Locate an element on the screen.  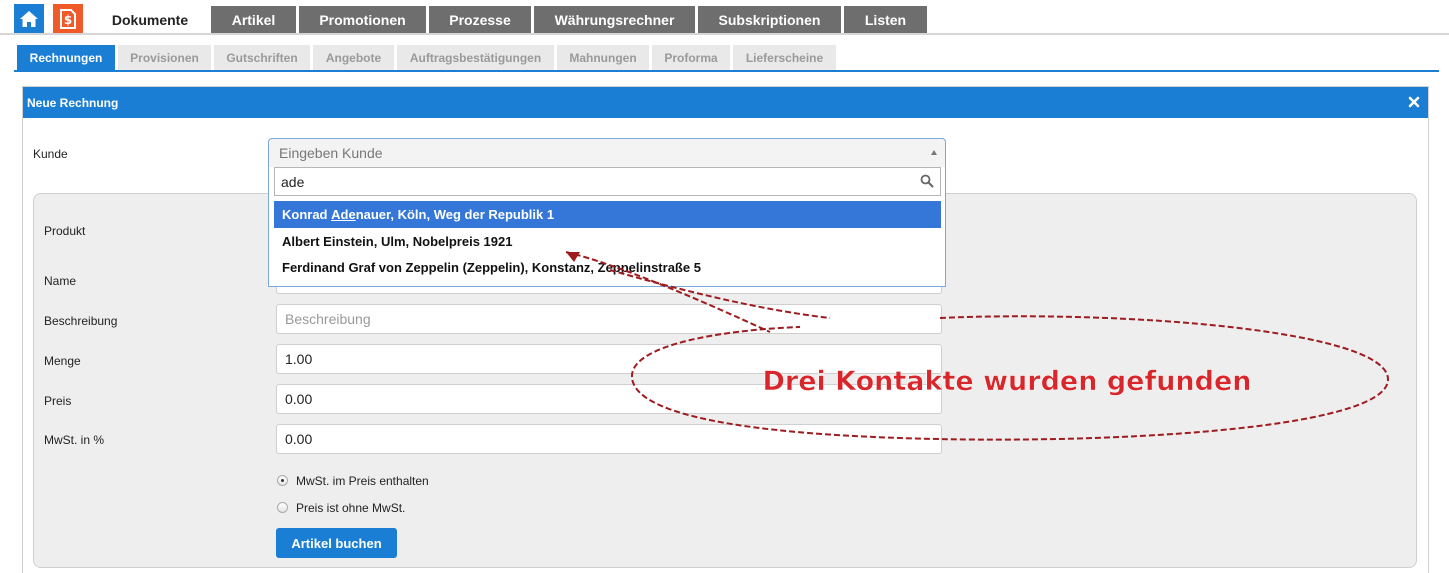
tab-promotionen: Promotionen is located at coordinates (362, 20).